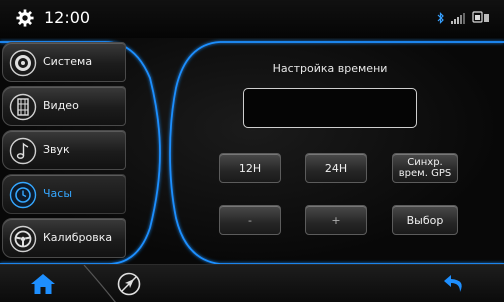 The image size is (504, 302). Describe the element at coordinates (455, 284) in the screenshot. I see `back-icon` at that location.